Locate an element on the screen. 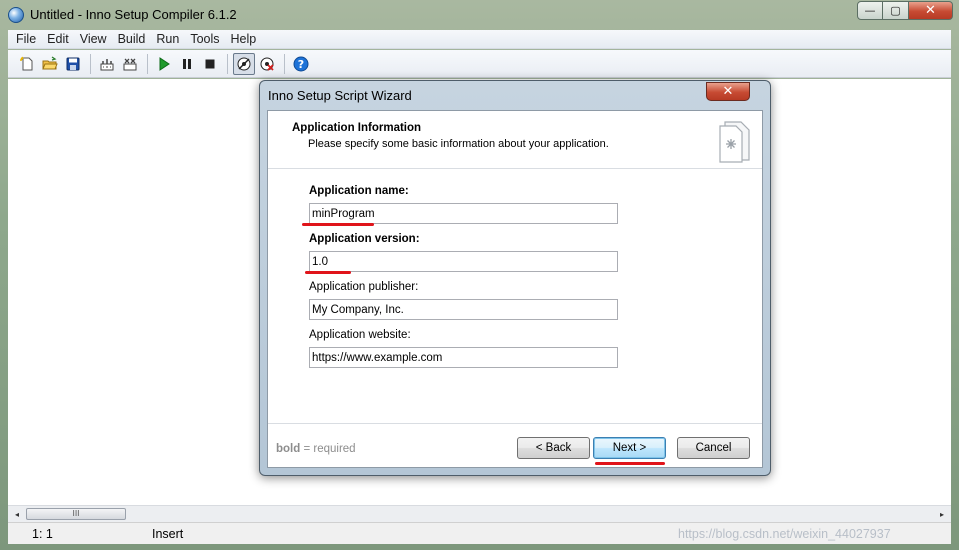 This screenshot has width=959, height=550. menu-tools: Tools is located at coordinates (206, 39).